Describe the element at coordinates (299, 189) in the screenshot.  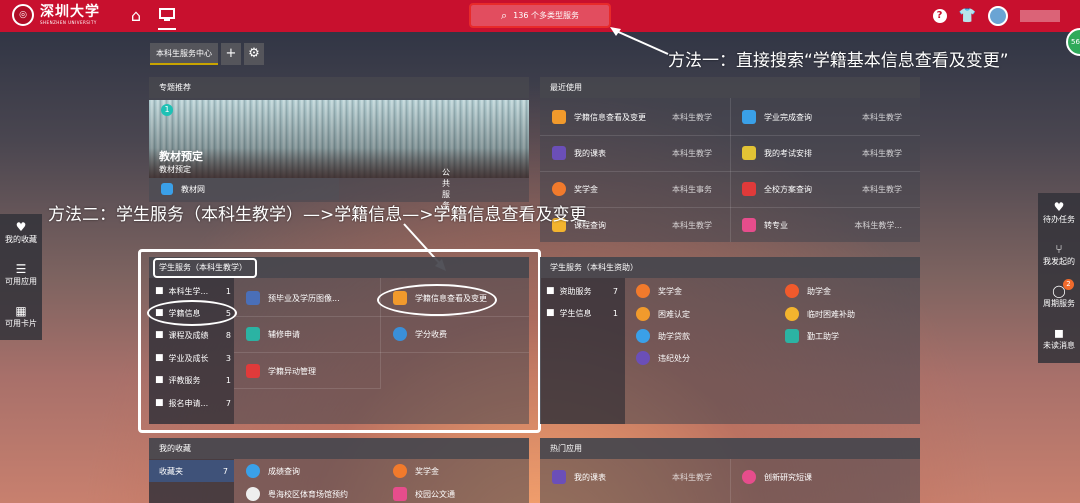
I see `featured-link: 教材网 公共服务` at that location.